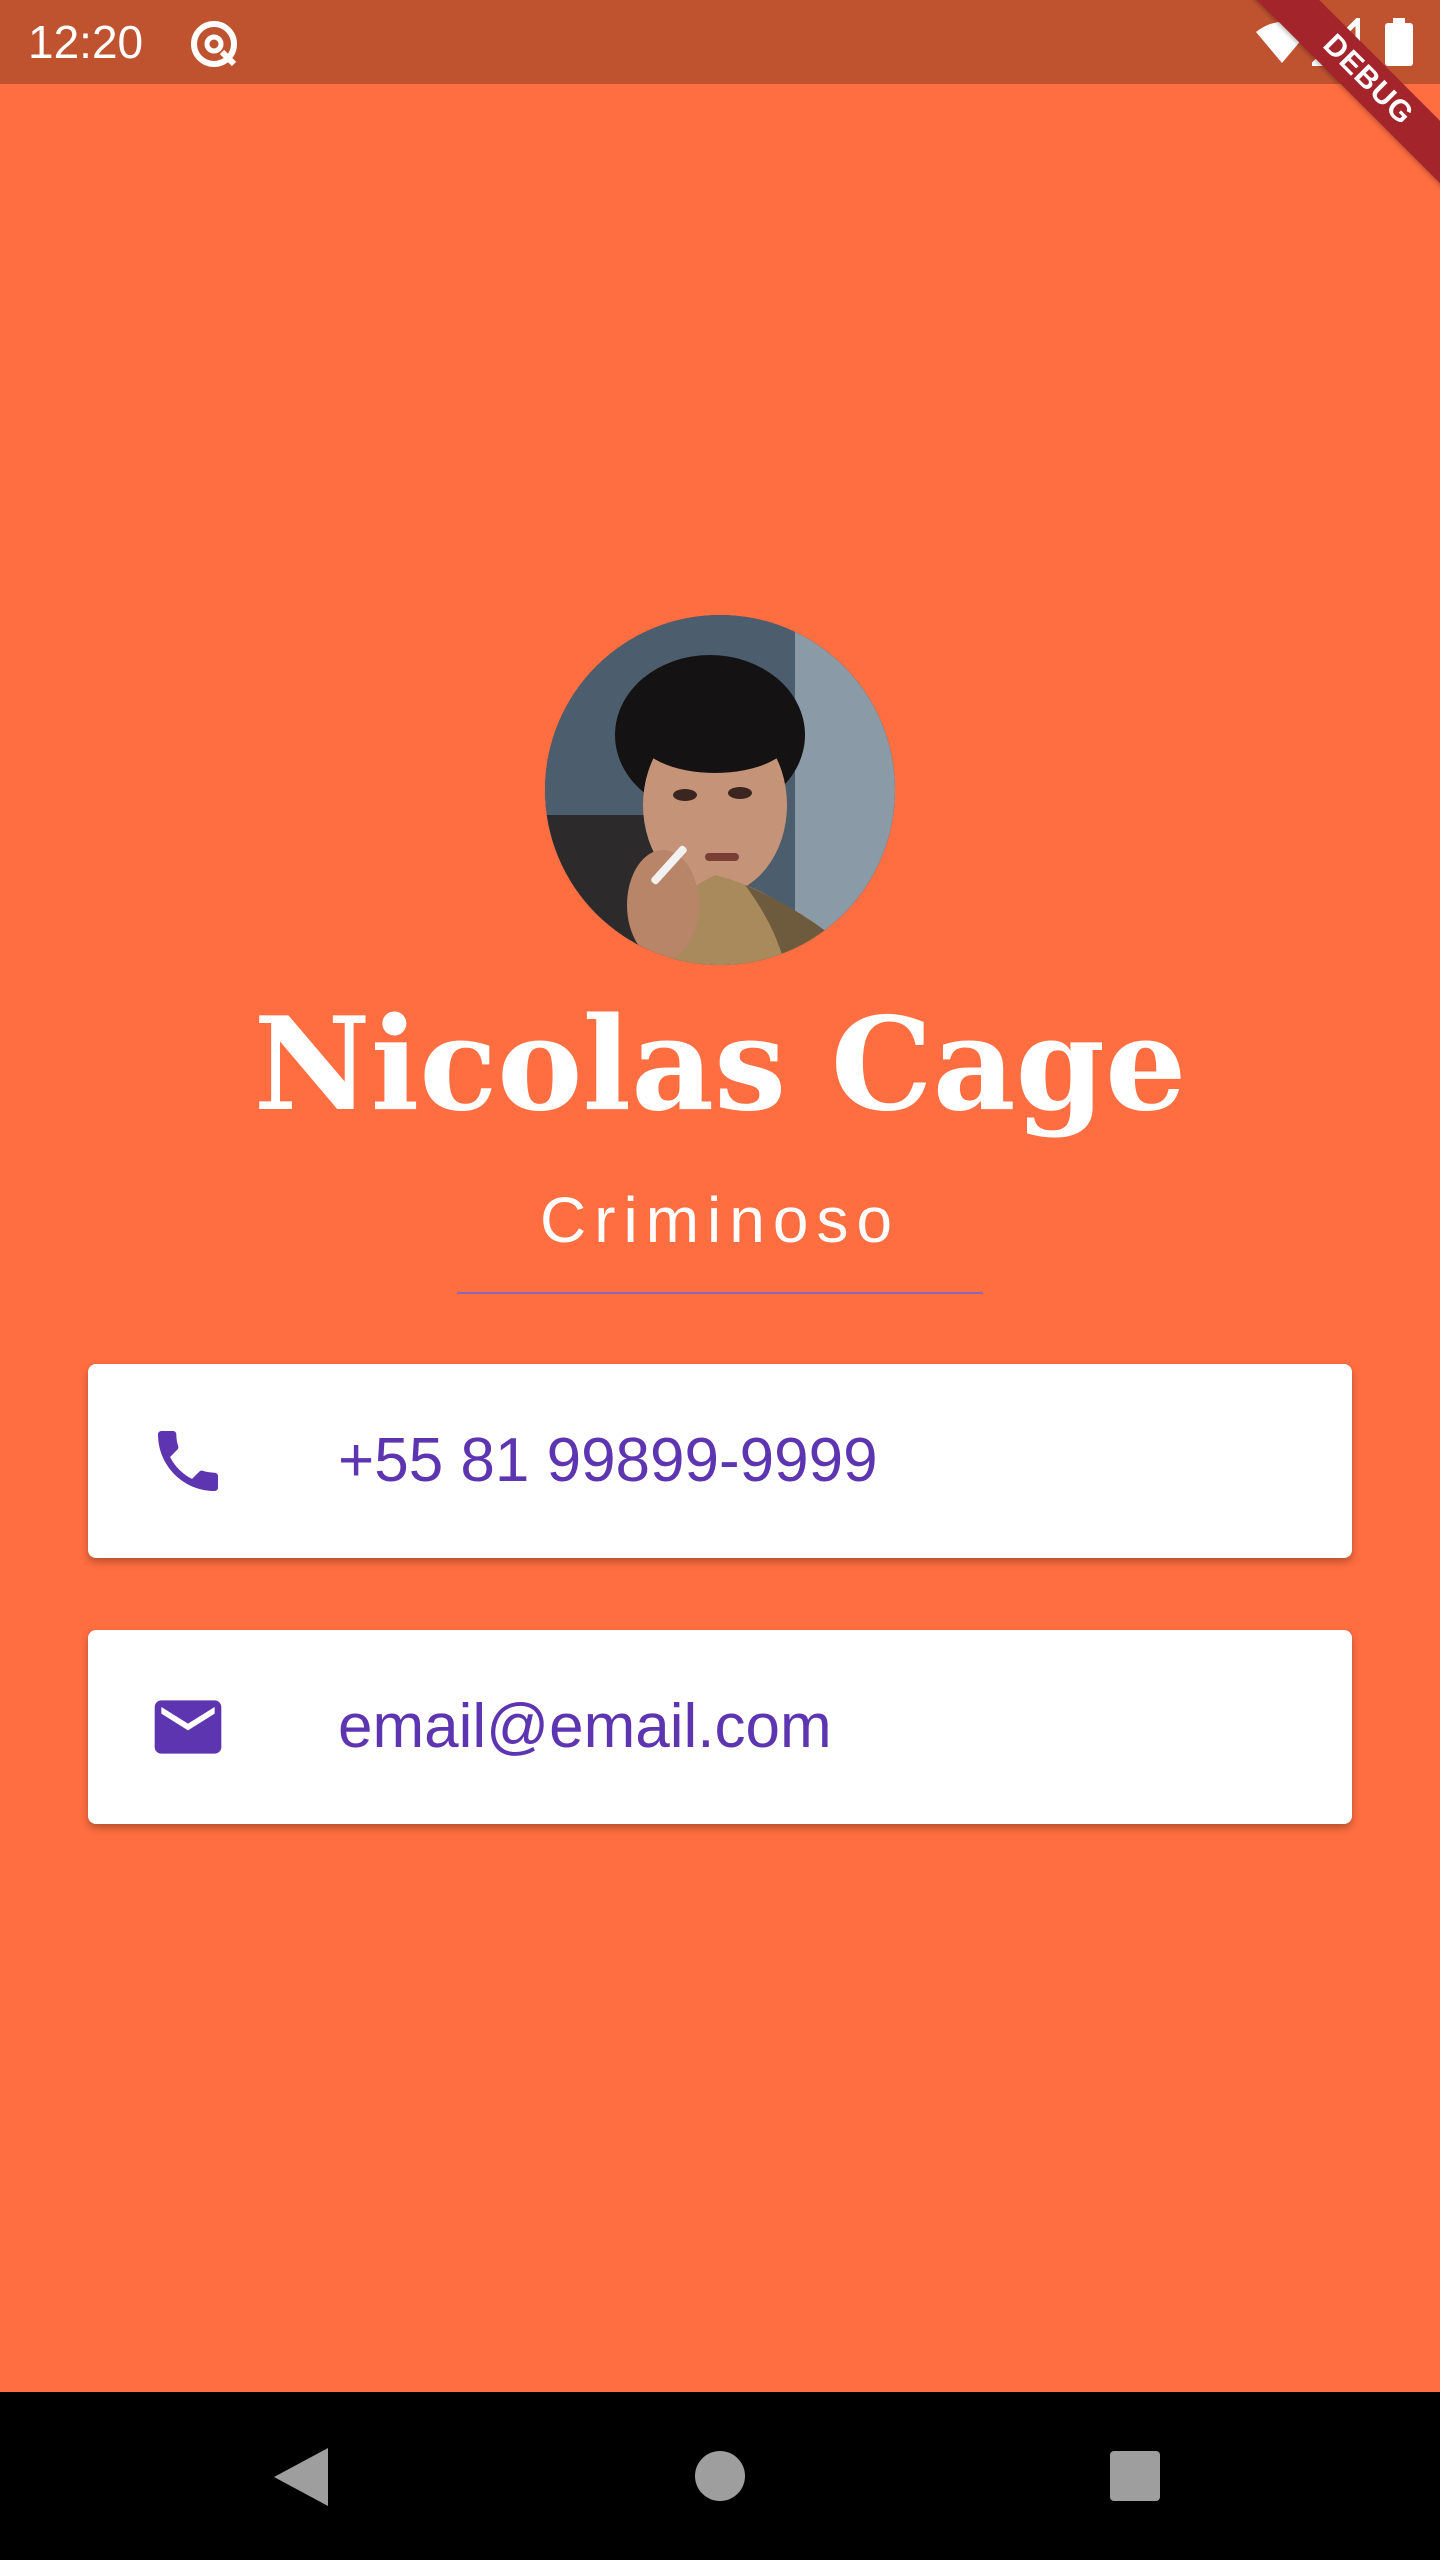 The width and height of the screenshot is (1440, 2560). What do you see at coordinates (1135, 2476) in the screenshot?
I see `recents-icon` at bounding box center [1135, 2476].